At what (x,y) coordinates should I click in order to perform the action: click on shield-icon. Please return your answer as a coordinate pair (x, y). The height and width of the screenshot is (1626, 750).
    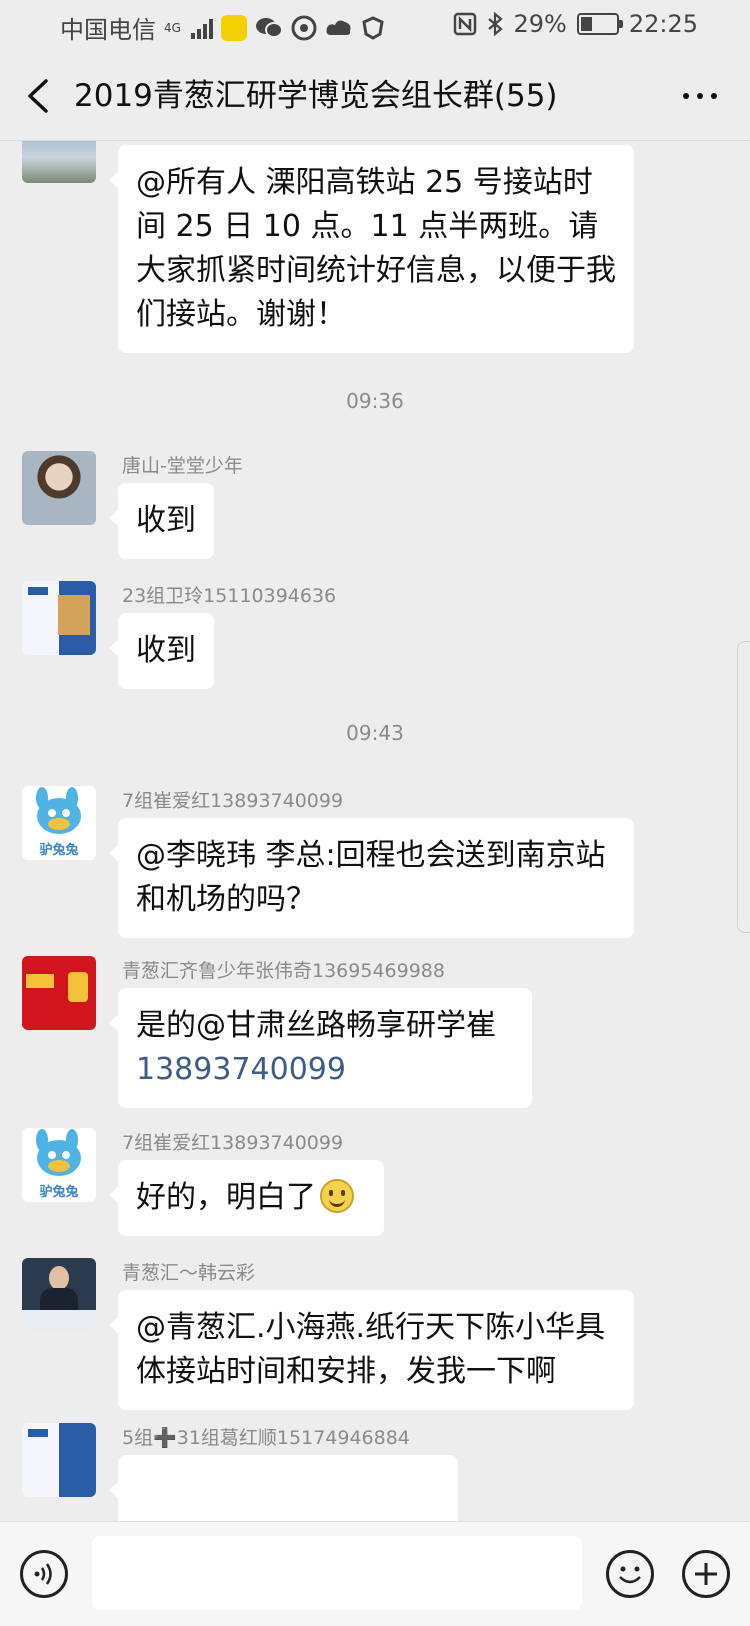
    Looking at the image, I should click on (373, 27).